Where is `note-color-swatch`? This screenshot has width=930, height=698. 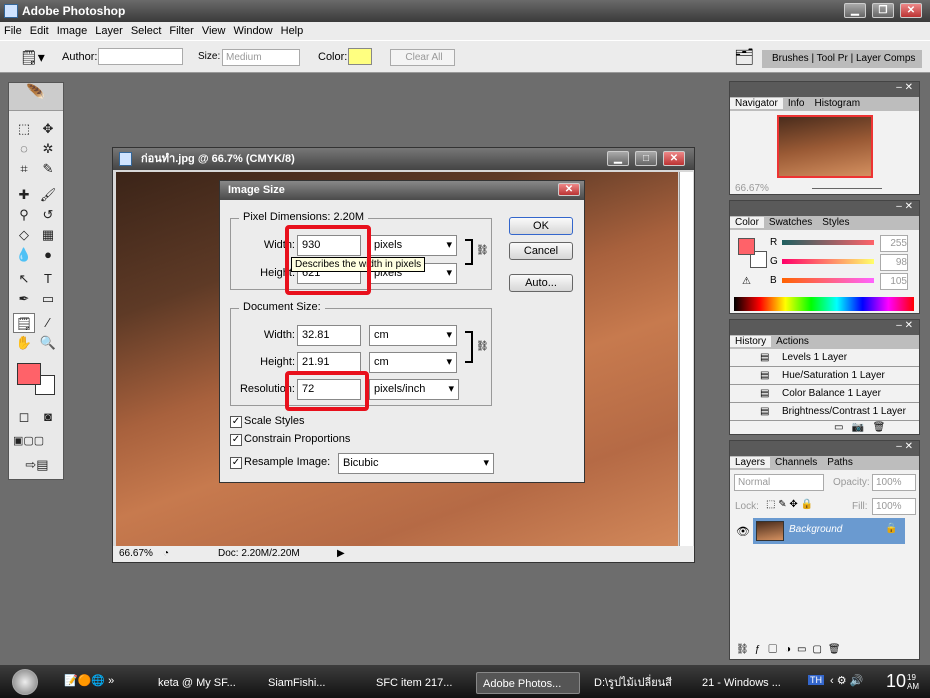
note-color-swatch is located at coordinates (360, 56).